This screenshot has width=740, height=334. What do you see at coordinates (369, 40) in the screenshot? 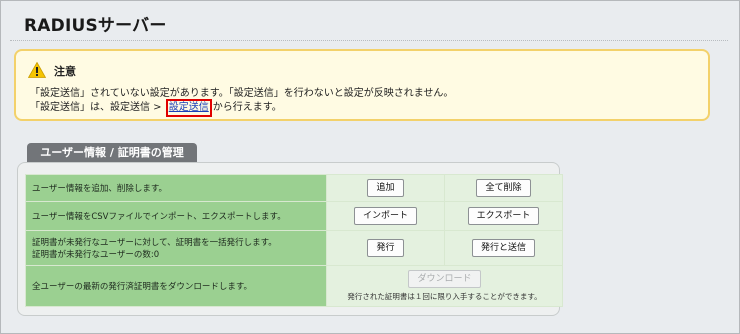
I see `title-divider` at bounding box center [369, 40].